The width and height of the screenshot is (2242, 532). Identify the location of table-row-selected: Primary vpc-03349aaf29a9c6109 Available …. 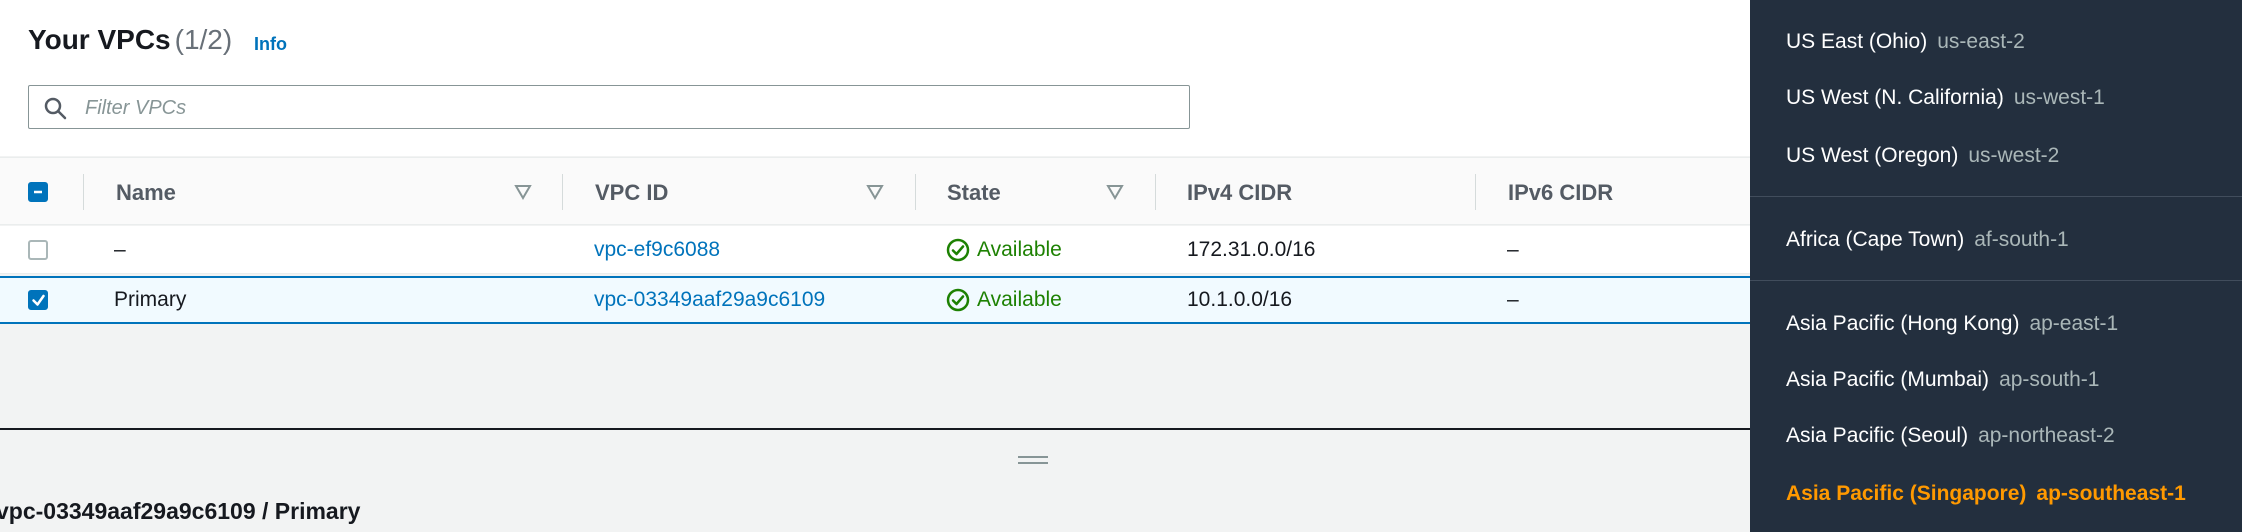
(875, 300).